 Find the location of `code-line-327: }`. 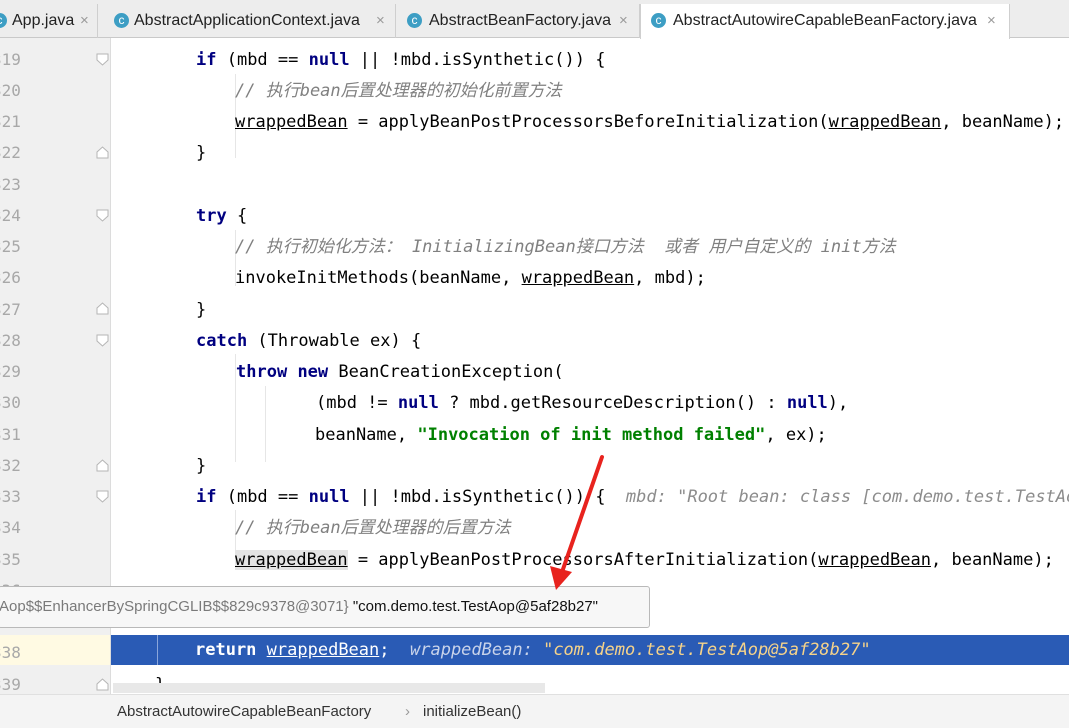

code-line-327: } is located at coordinates (201, 310).